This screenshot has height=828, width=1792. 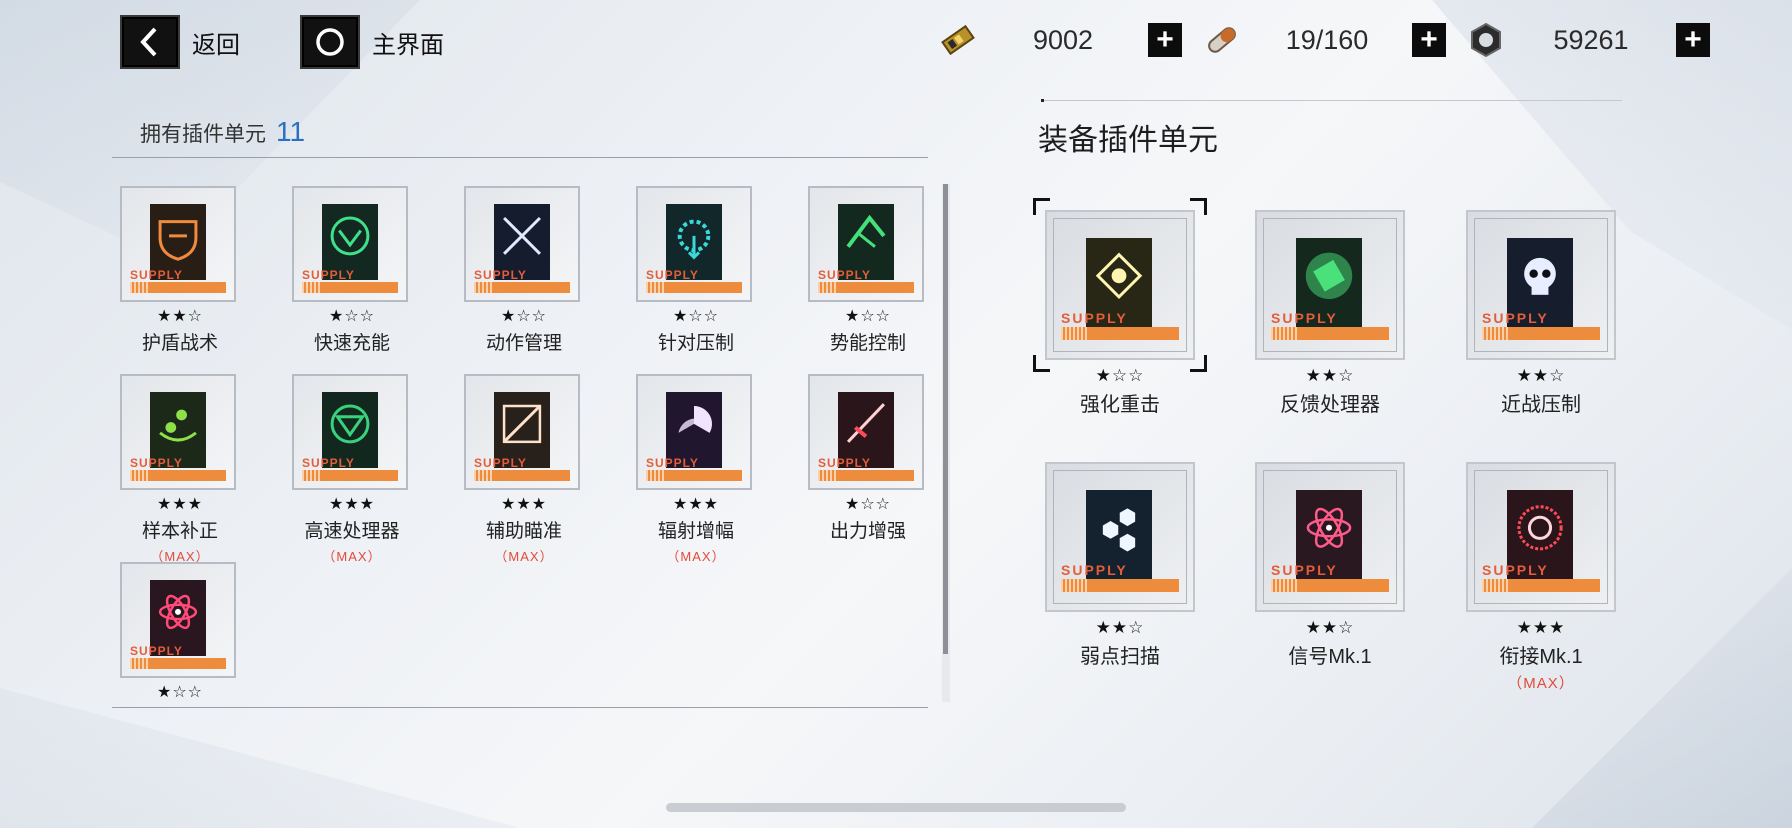 What do you see at coordinates (150, 42) in the screenshot?
I see `chevron-left-icon` at bounding box center [150, 42].